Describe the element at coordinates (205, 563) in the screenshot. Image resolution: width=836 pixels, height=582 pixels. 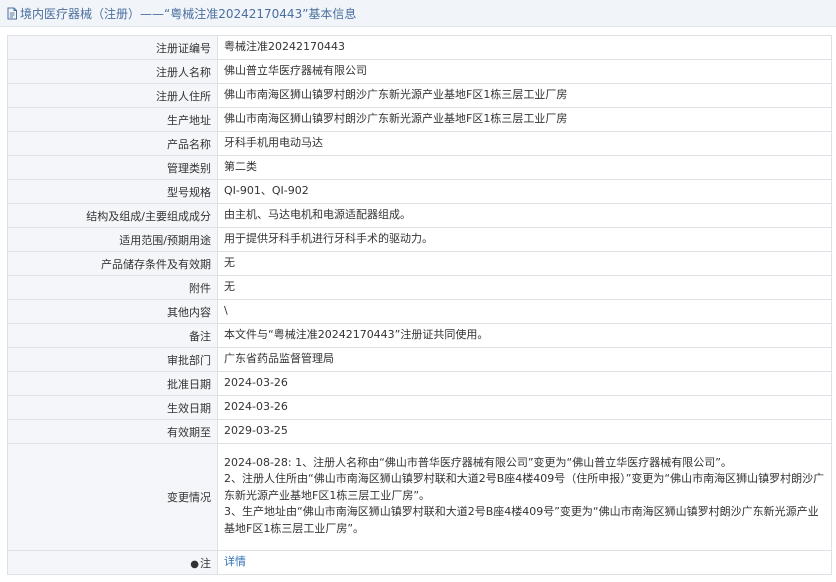
I see `footer-label: 注` at that location.